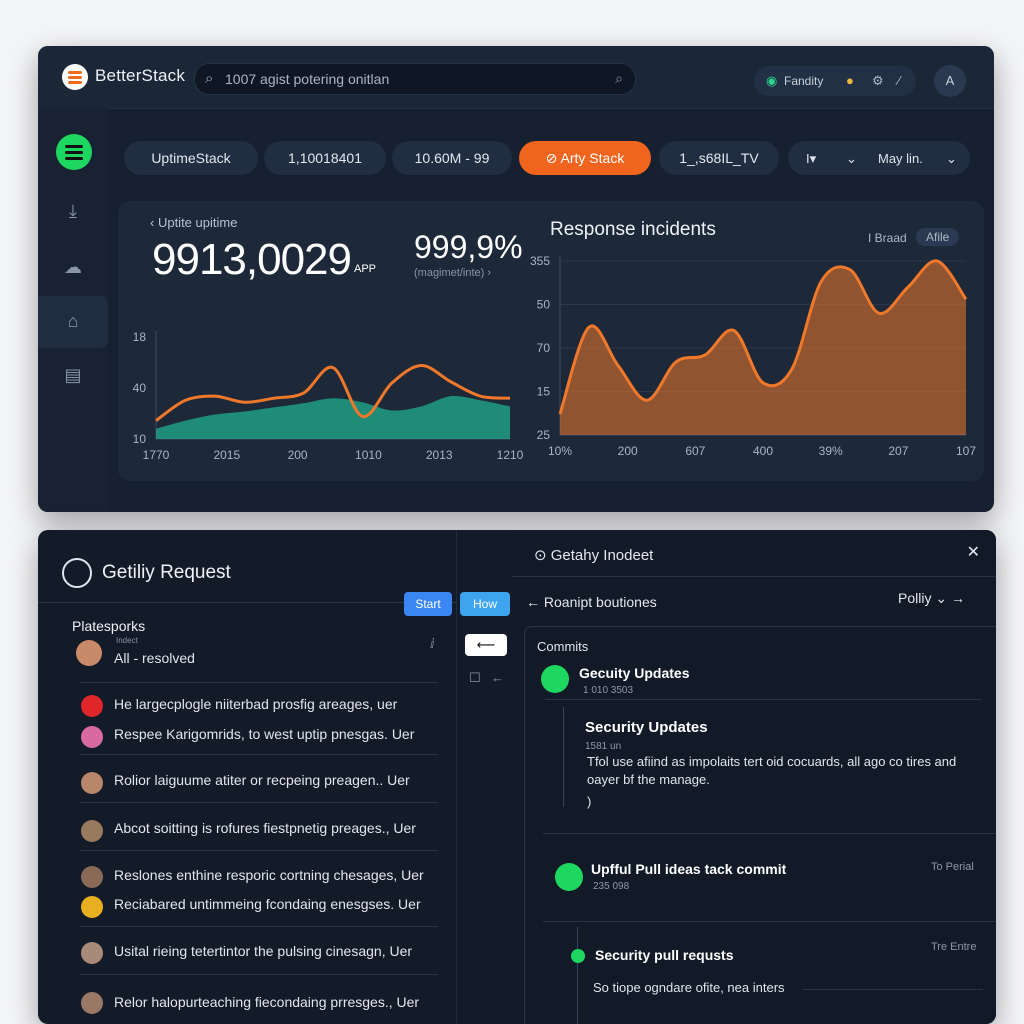 Image resolution: width=1024 pixels, height=1024 pixels. What do you see at coordinates (489, 273) in the screenshot?
I see `chevron-right-icon: ›` at bounding box center [489, 273].